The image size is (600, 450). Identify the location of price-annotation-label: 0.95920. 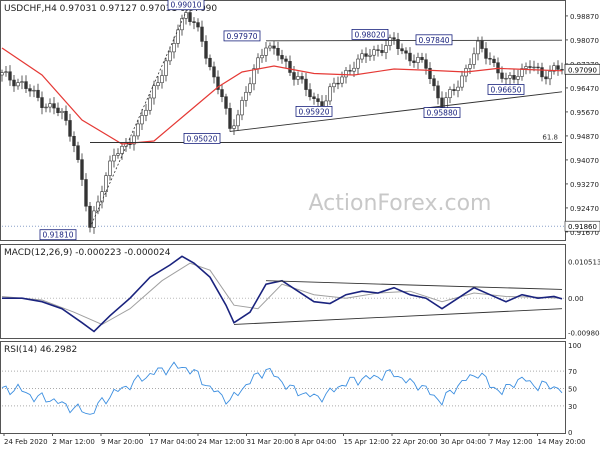
(313, 111).